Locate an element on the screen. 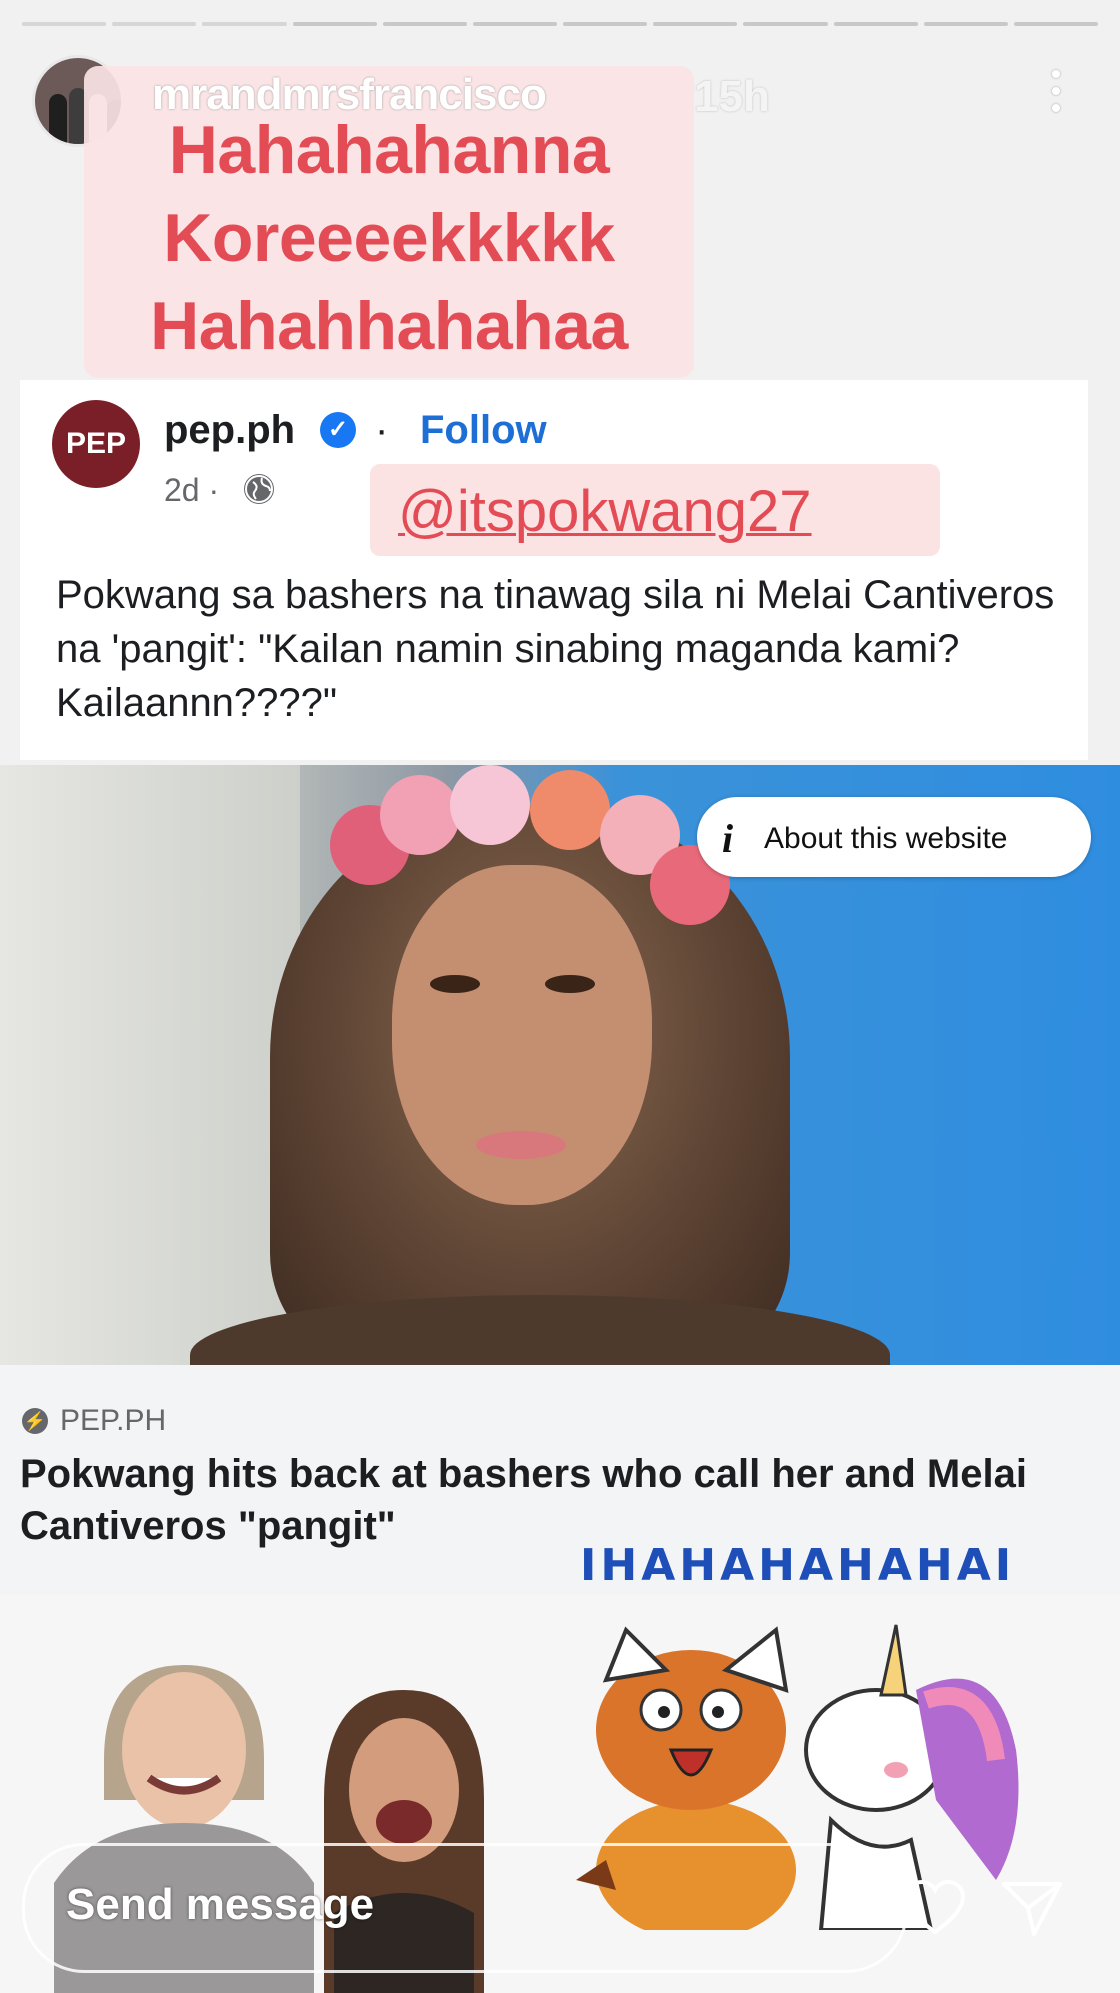 The width and height of the screenshot is (1120, 1993). more-icon is located at coordinates (1056, 95).